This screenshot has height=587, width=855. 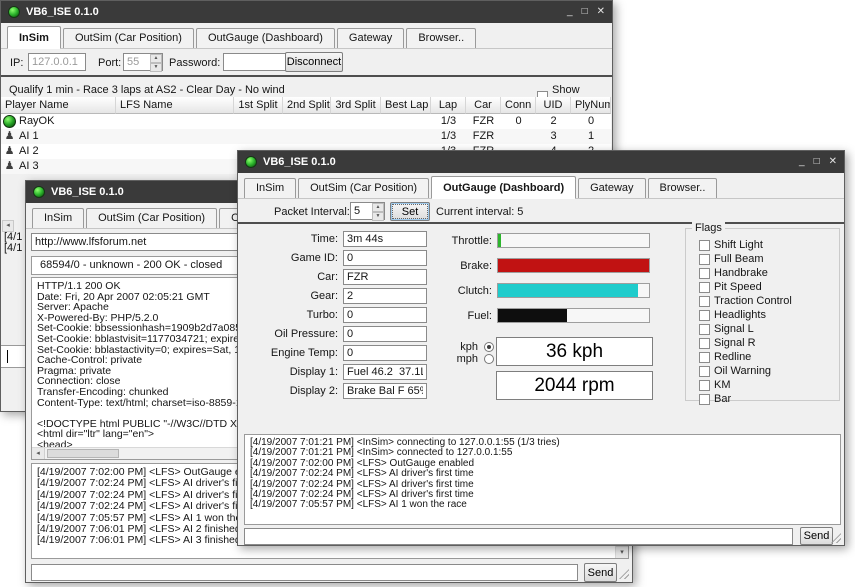 What do you see at coordinates (83, 453) in the screenshot?
I see `scrollbar-thumb` at bounding box center [83, 453].